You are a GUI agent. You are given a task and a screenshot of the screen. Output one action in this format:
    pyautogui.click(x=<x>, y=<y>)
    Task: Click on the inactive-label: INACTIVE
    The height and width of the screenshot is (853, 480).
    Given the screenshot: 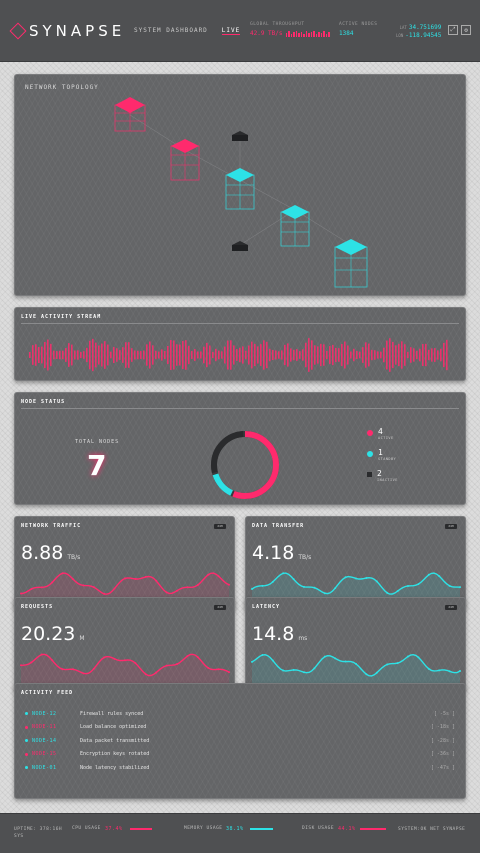 What is the action you would take?
    pyautogui.click(x=387, y=480)
    